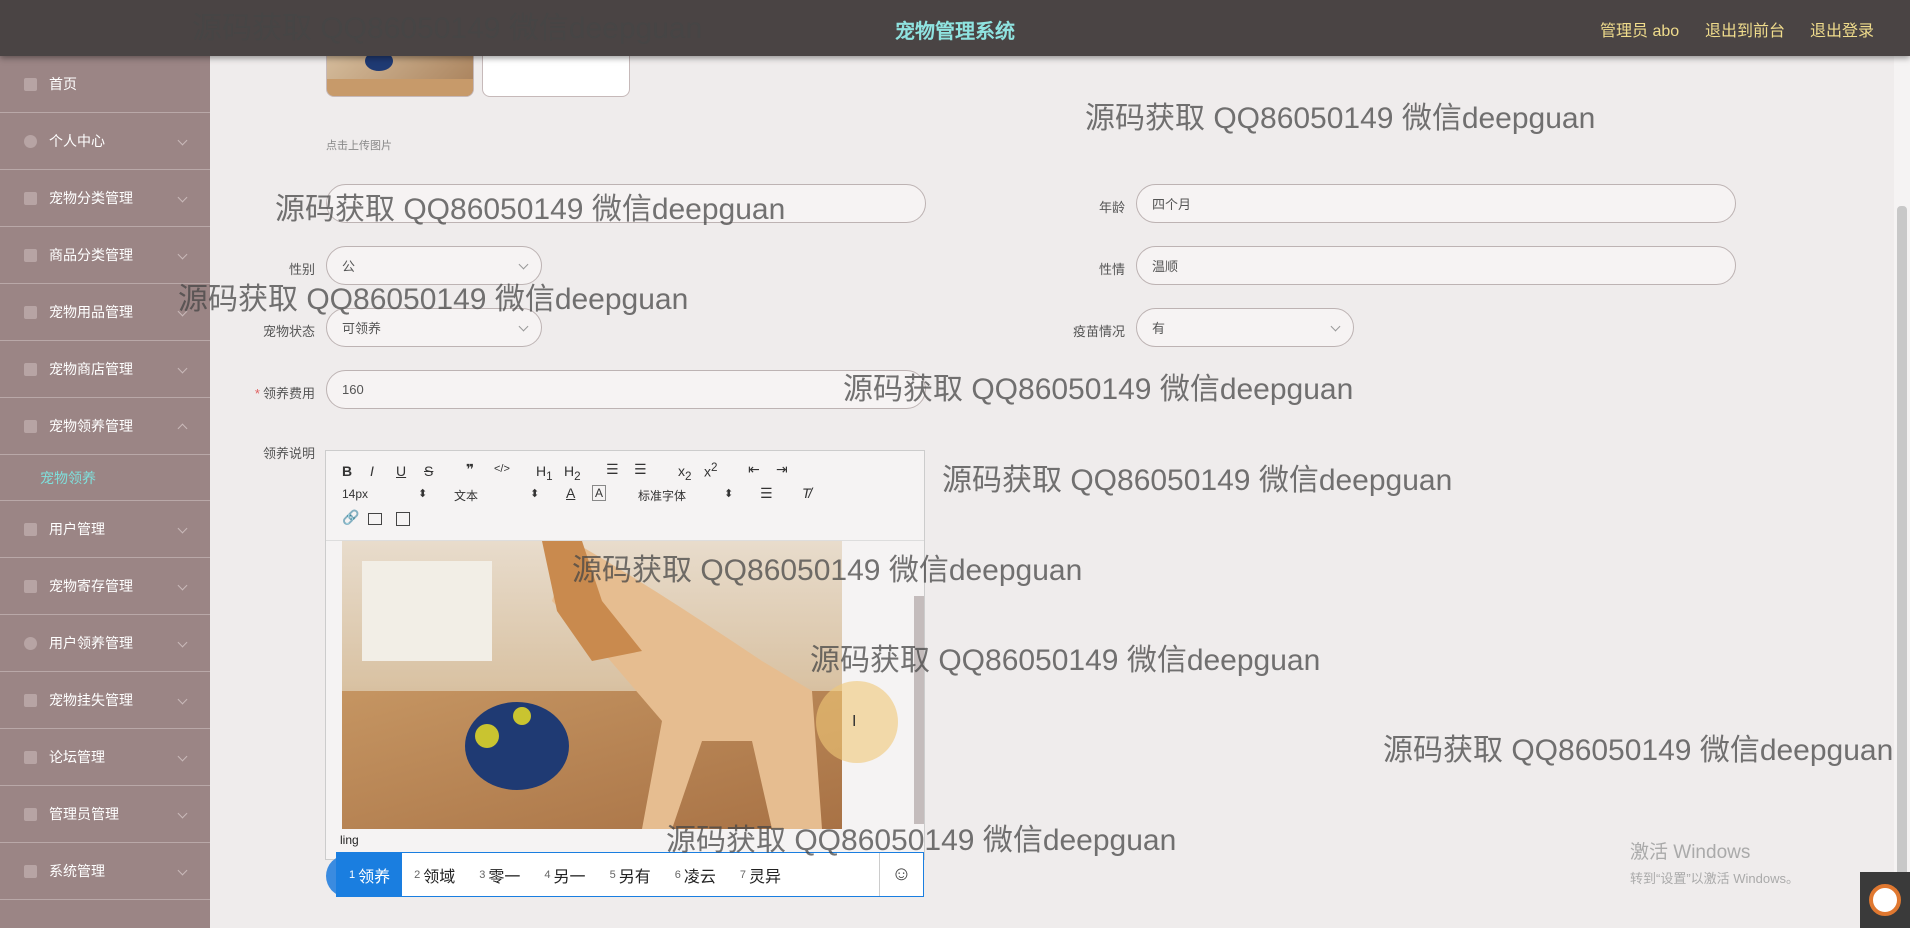 The width and height of the screenshot is (1910, 928). Describe the element at coordinates (105, 141) in the screenshot. I see `sidebar-item-profile: 个人中心` at that location.